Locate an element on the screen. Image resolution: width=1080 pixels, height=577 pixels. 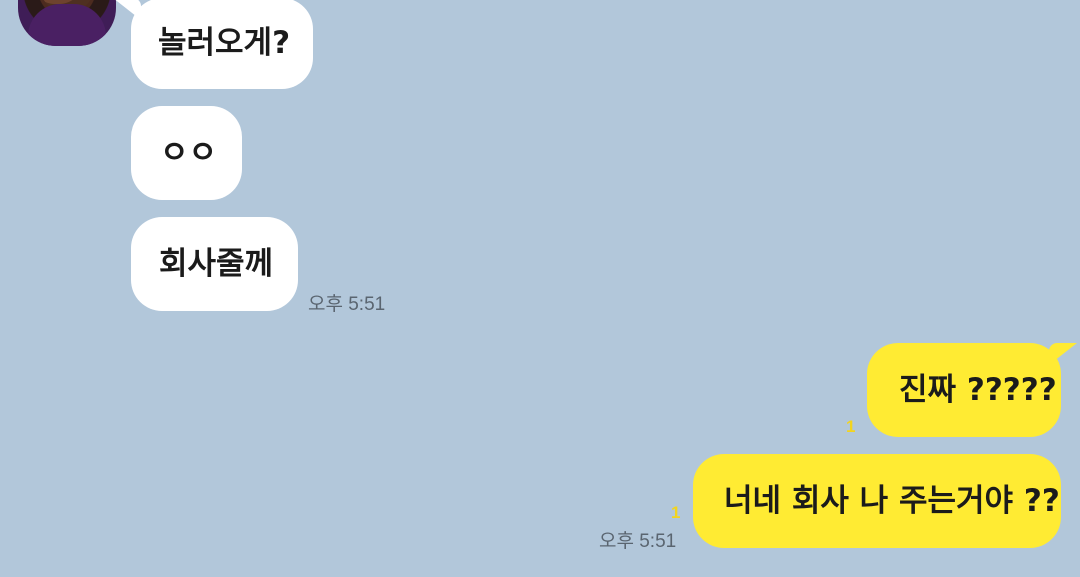
message-bubble-incoming: 놀러오게? is located at coordinates (213, 44).